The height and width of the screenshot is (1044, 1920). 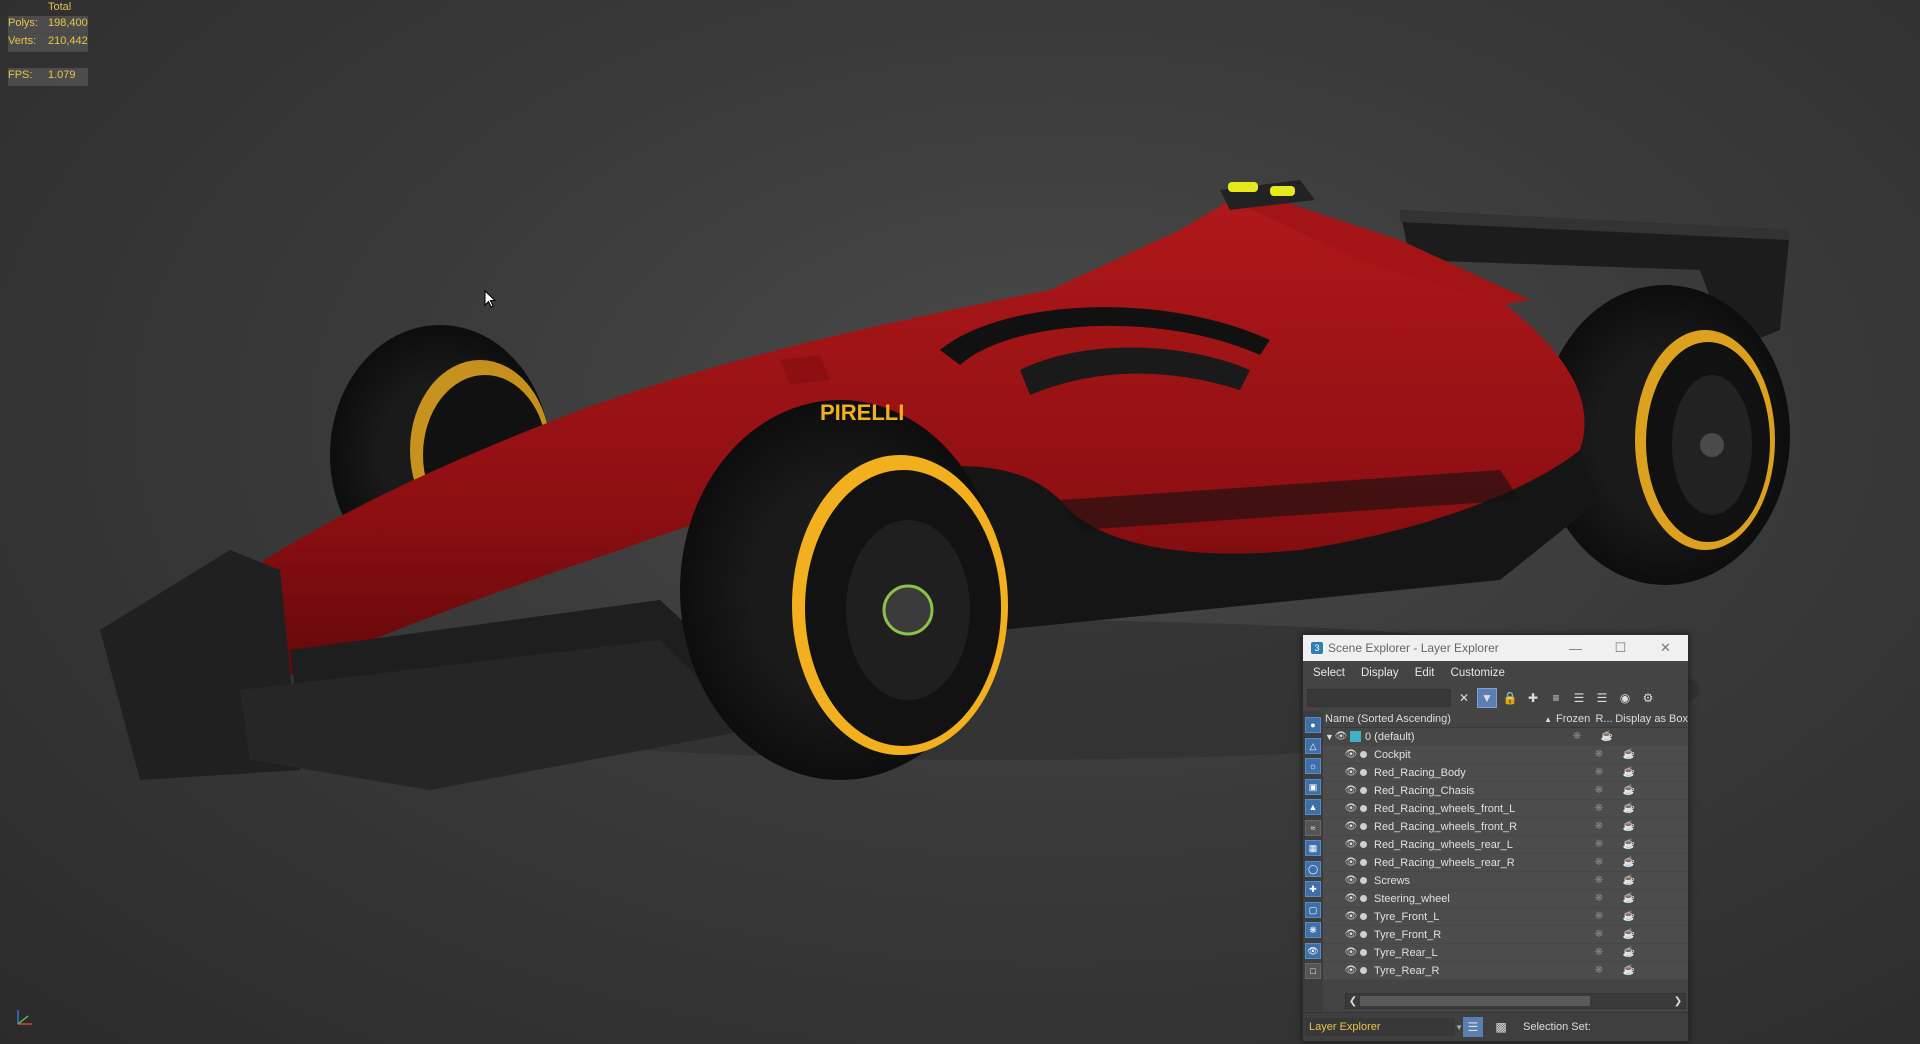 I want to click on geometry-filter-icon: ●, so click(x=1313, y=725).